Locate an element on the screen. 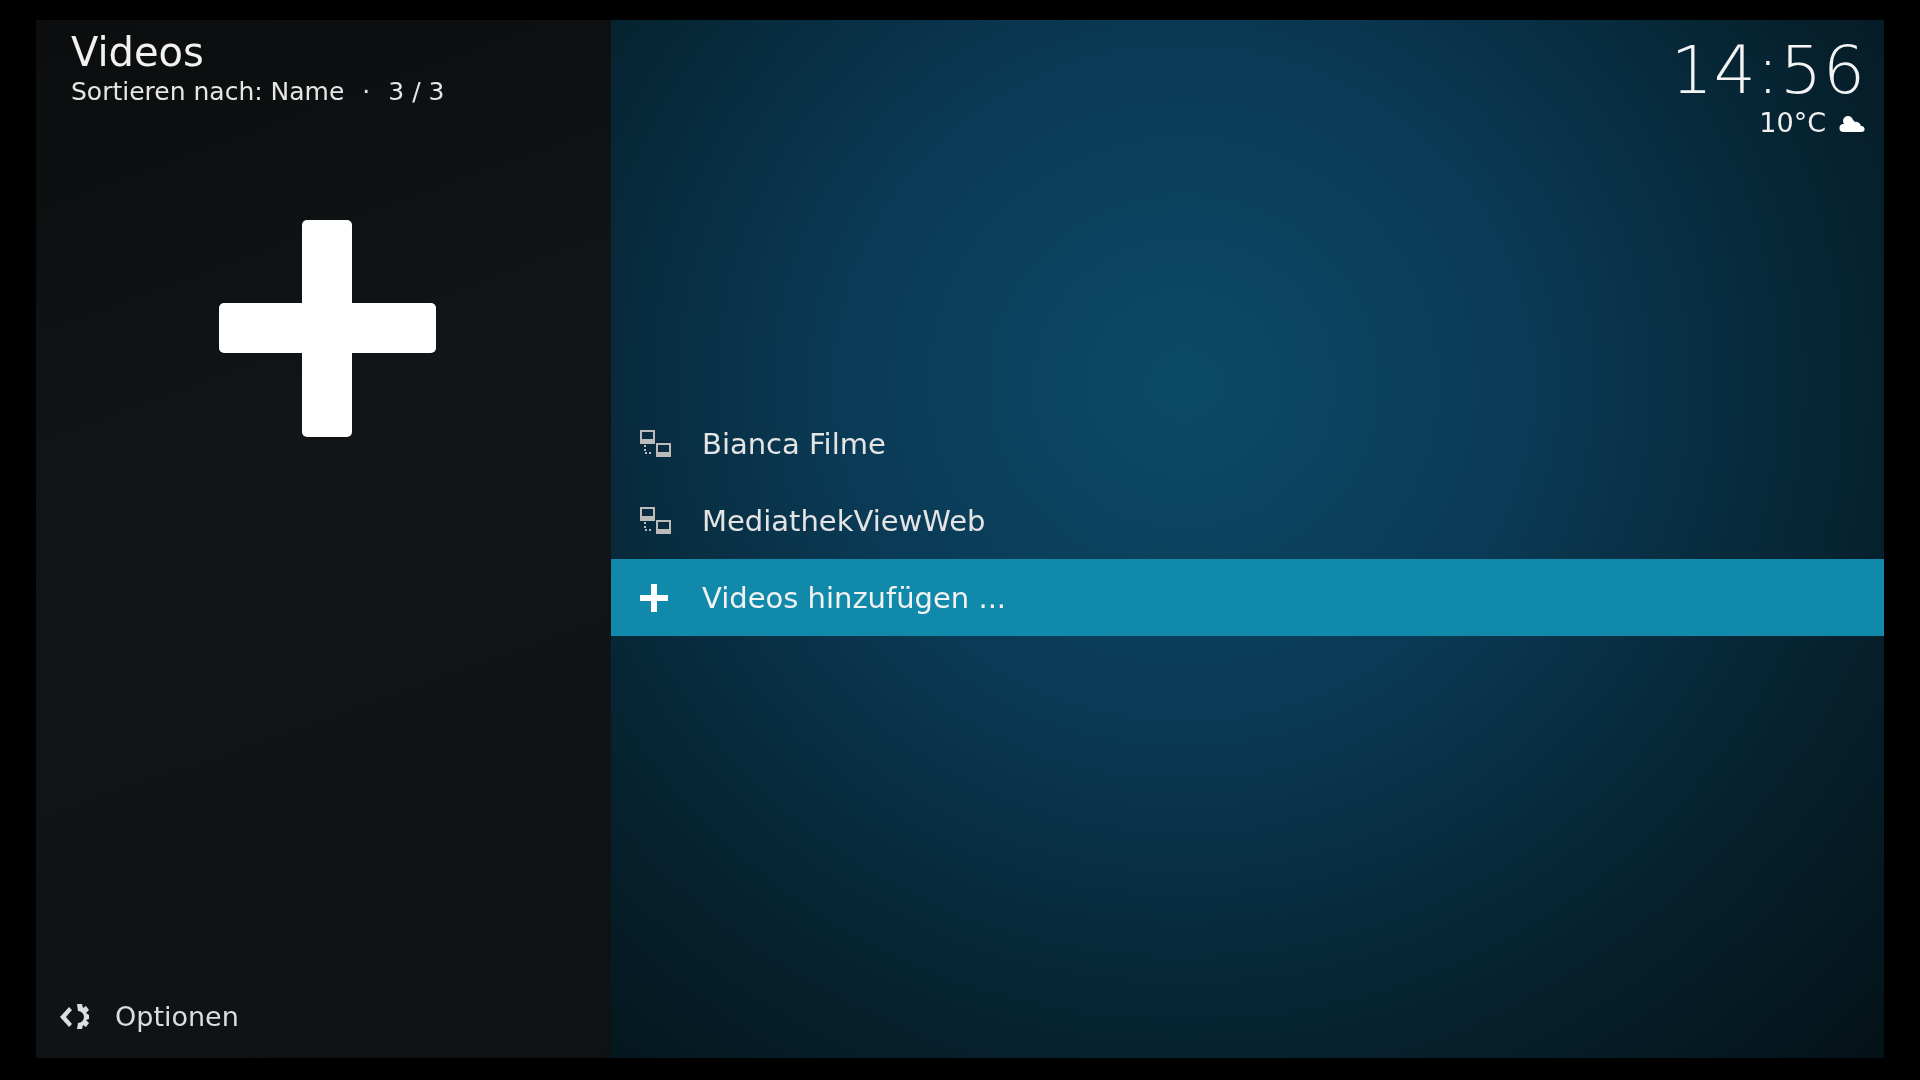  options-button: Optionen is located at coordinates (148, 1016).